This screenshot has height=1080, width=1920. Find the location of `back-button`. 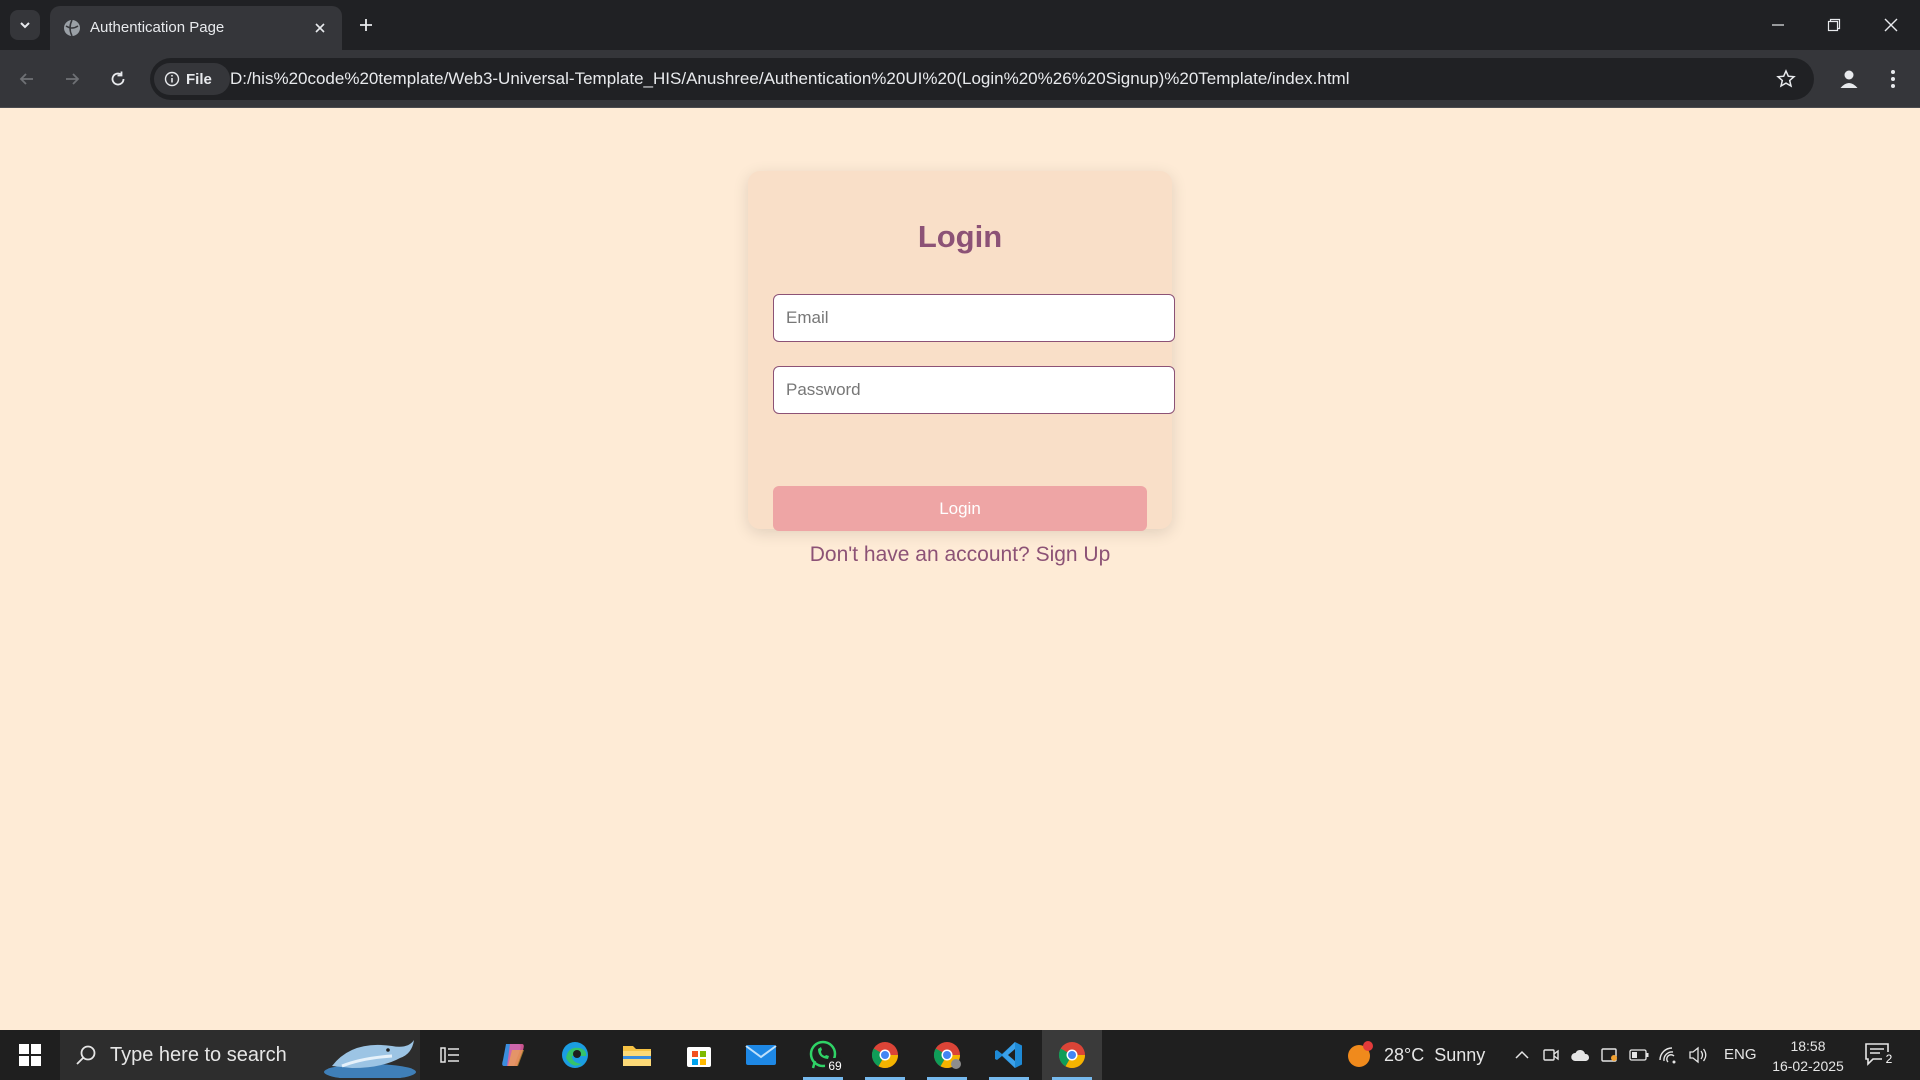

back-button is located at coordinates (27, 79).